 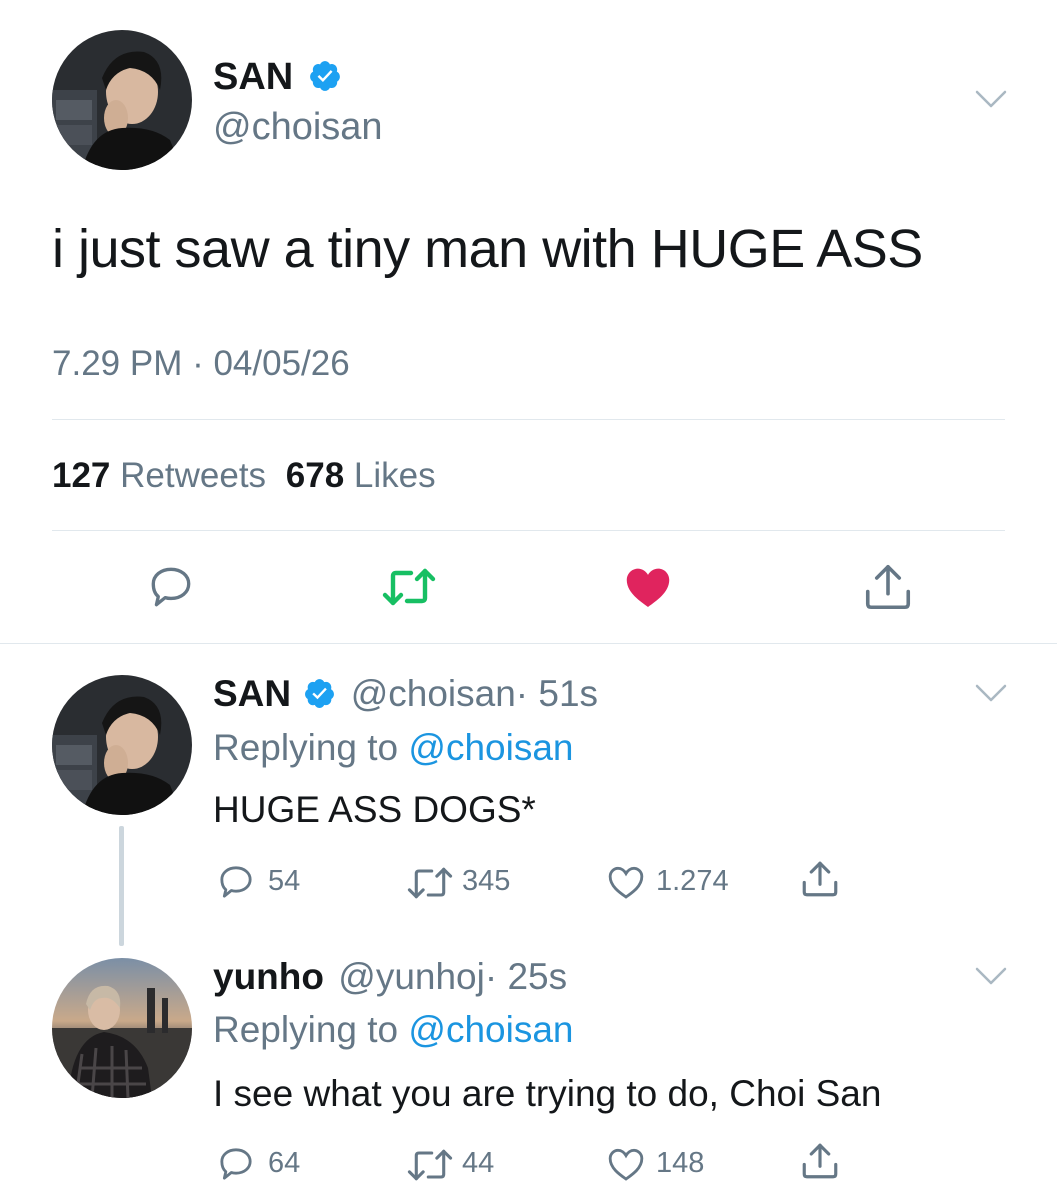 What do you see at coordinates (193, 475) in the screenshot?
I see `retweets-label: Retweets` at bounding box center [193, 475].